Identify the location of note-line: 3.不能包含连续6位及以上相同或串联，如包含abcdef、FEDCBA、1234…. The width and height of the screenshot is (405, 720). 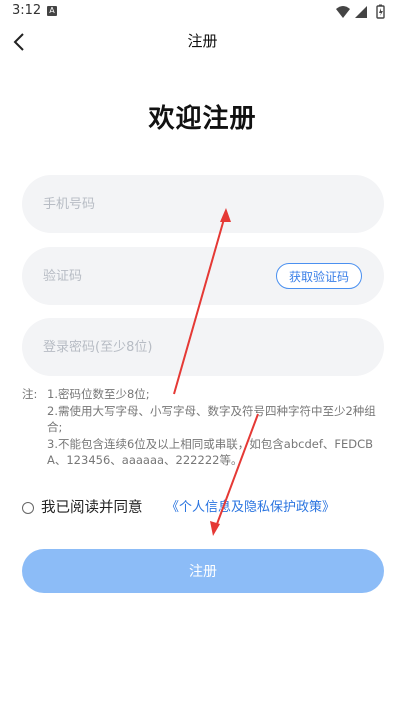
(210, 452).